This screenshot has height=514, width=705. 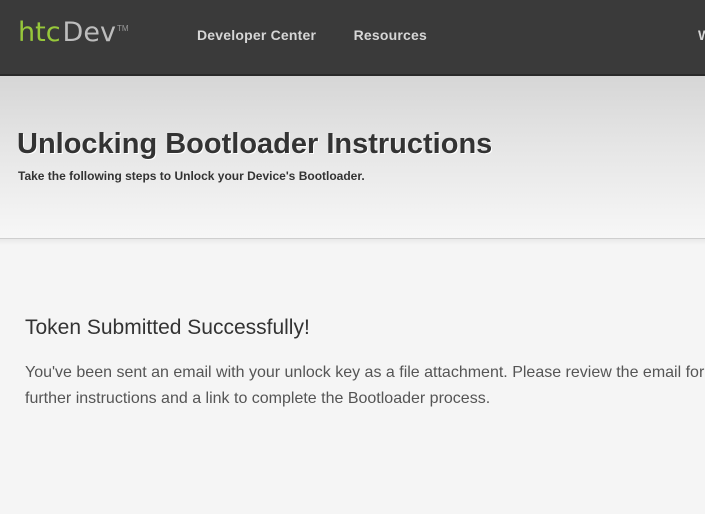 I want to click on main-nav: Developer Center Resources, so click(x=328, y=36).